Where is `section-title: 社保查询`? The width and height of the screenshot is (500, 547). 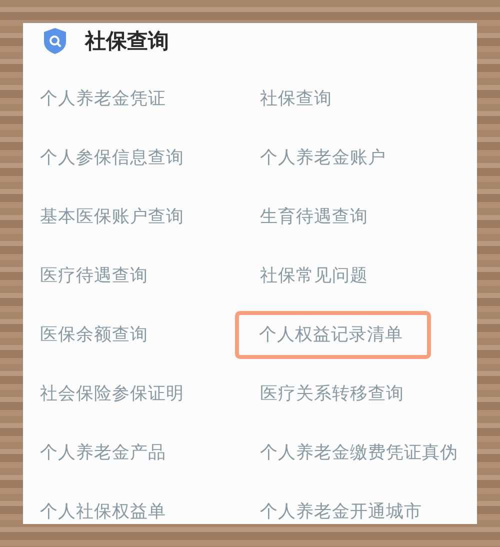 section-title: 社保查询 is located at coordinates (127, 41).